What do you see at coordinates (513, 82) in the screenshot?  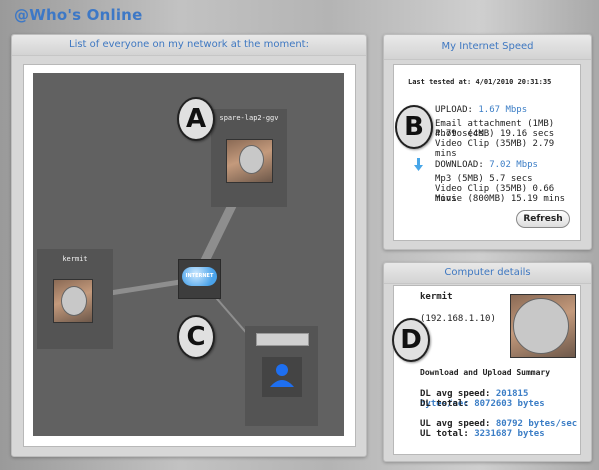 I see `last-tested-value: 4/01/2010 20:31:35` at bounding box center [513, 82].